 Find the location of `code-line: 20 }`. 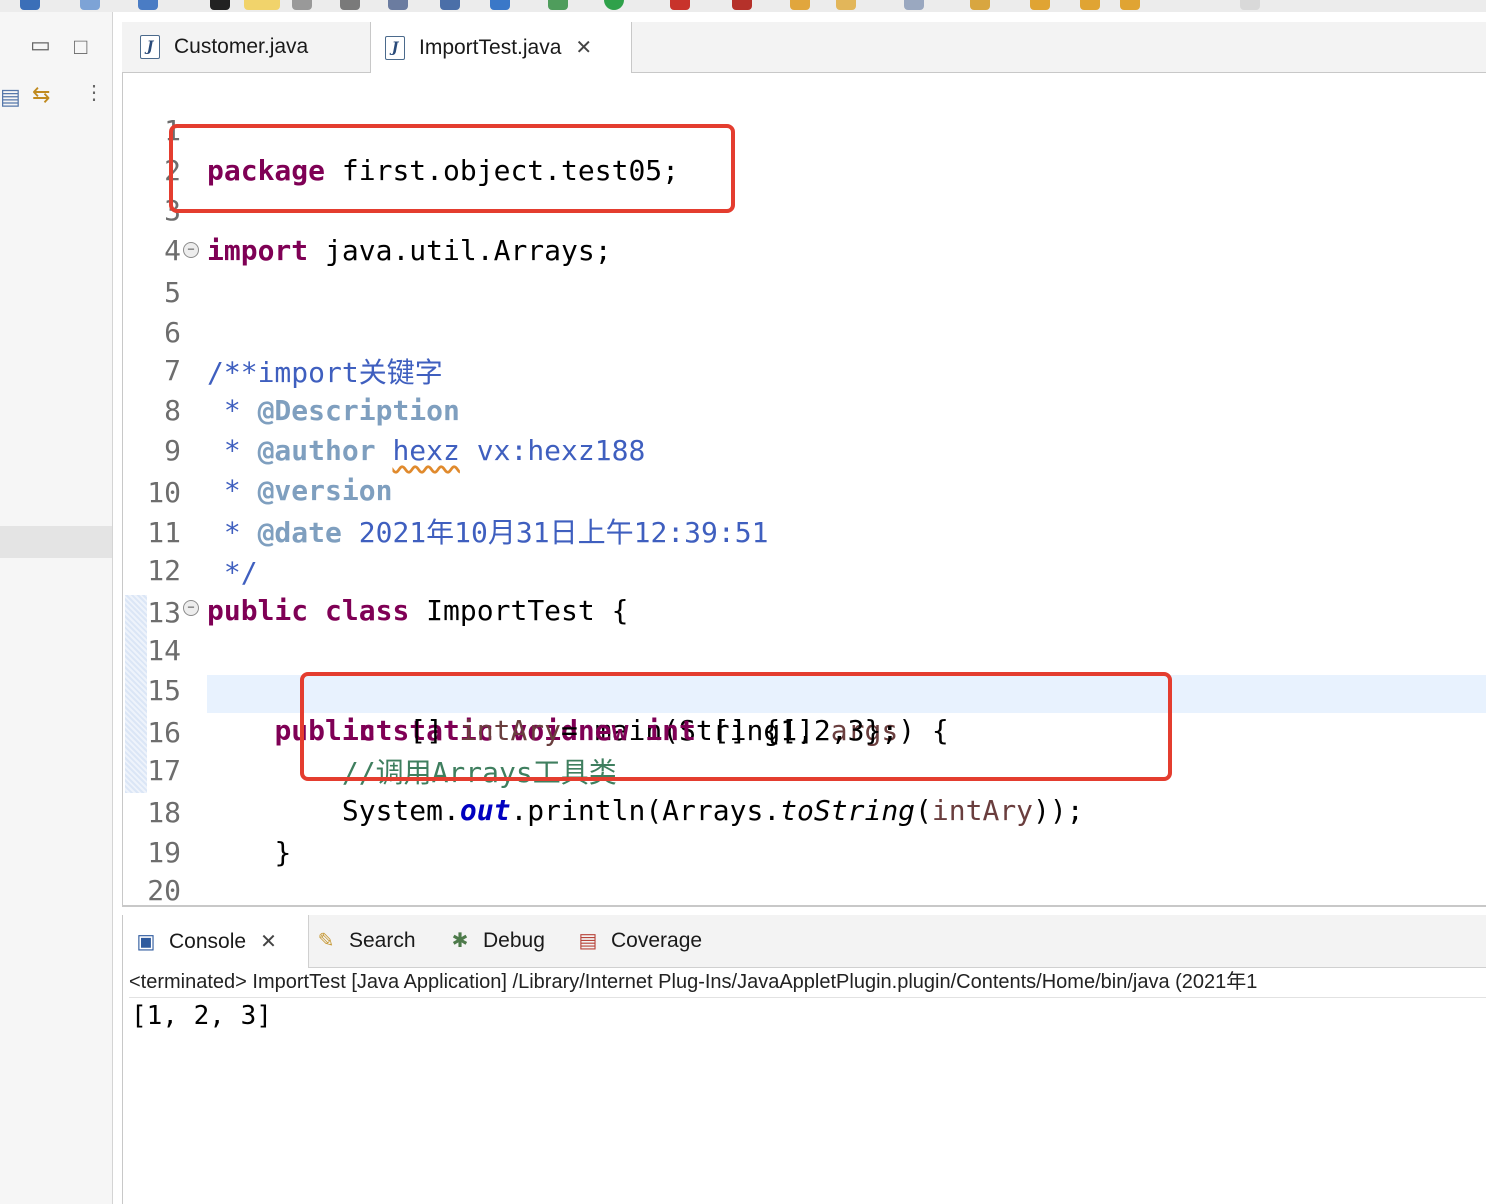

code-line: 20 } is located at coordinates (804, 868).